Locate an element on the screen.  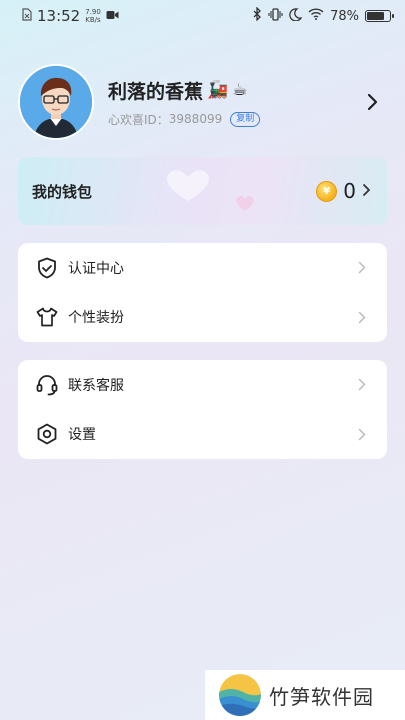
copy-id-button: 复制 is located at coordinates (245, 119).